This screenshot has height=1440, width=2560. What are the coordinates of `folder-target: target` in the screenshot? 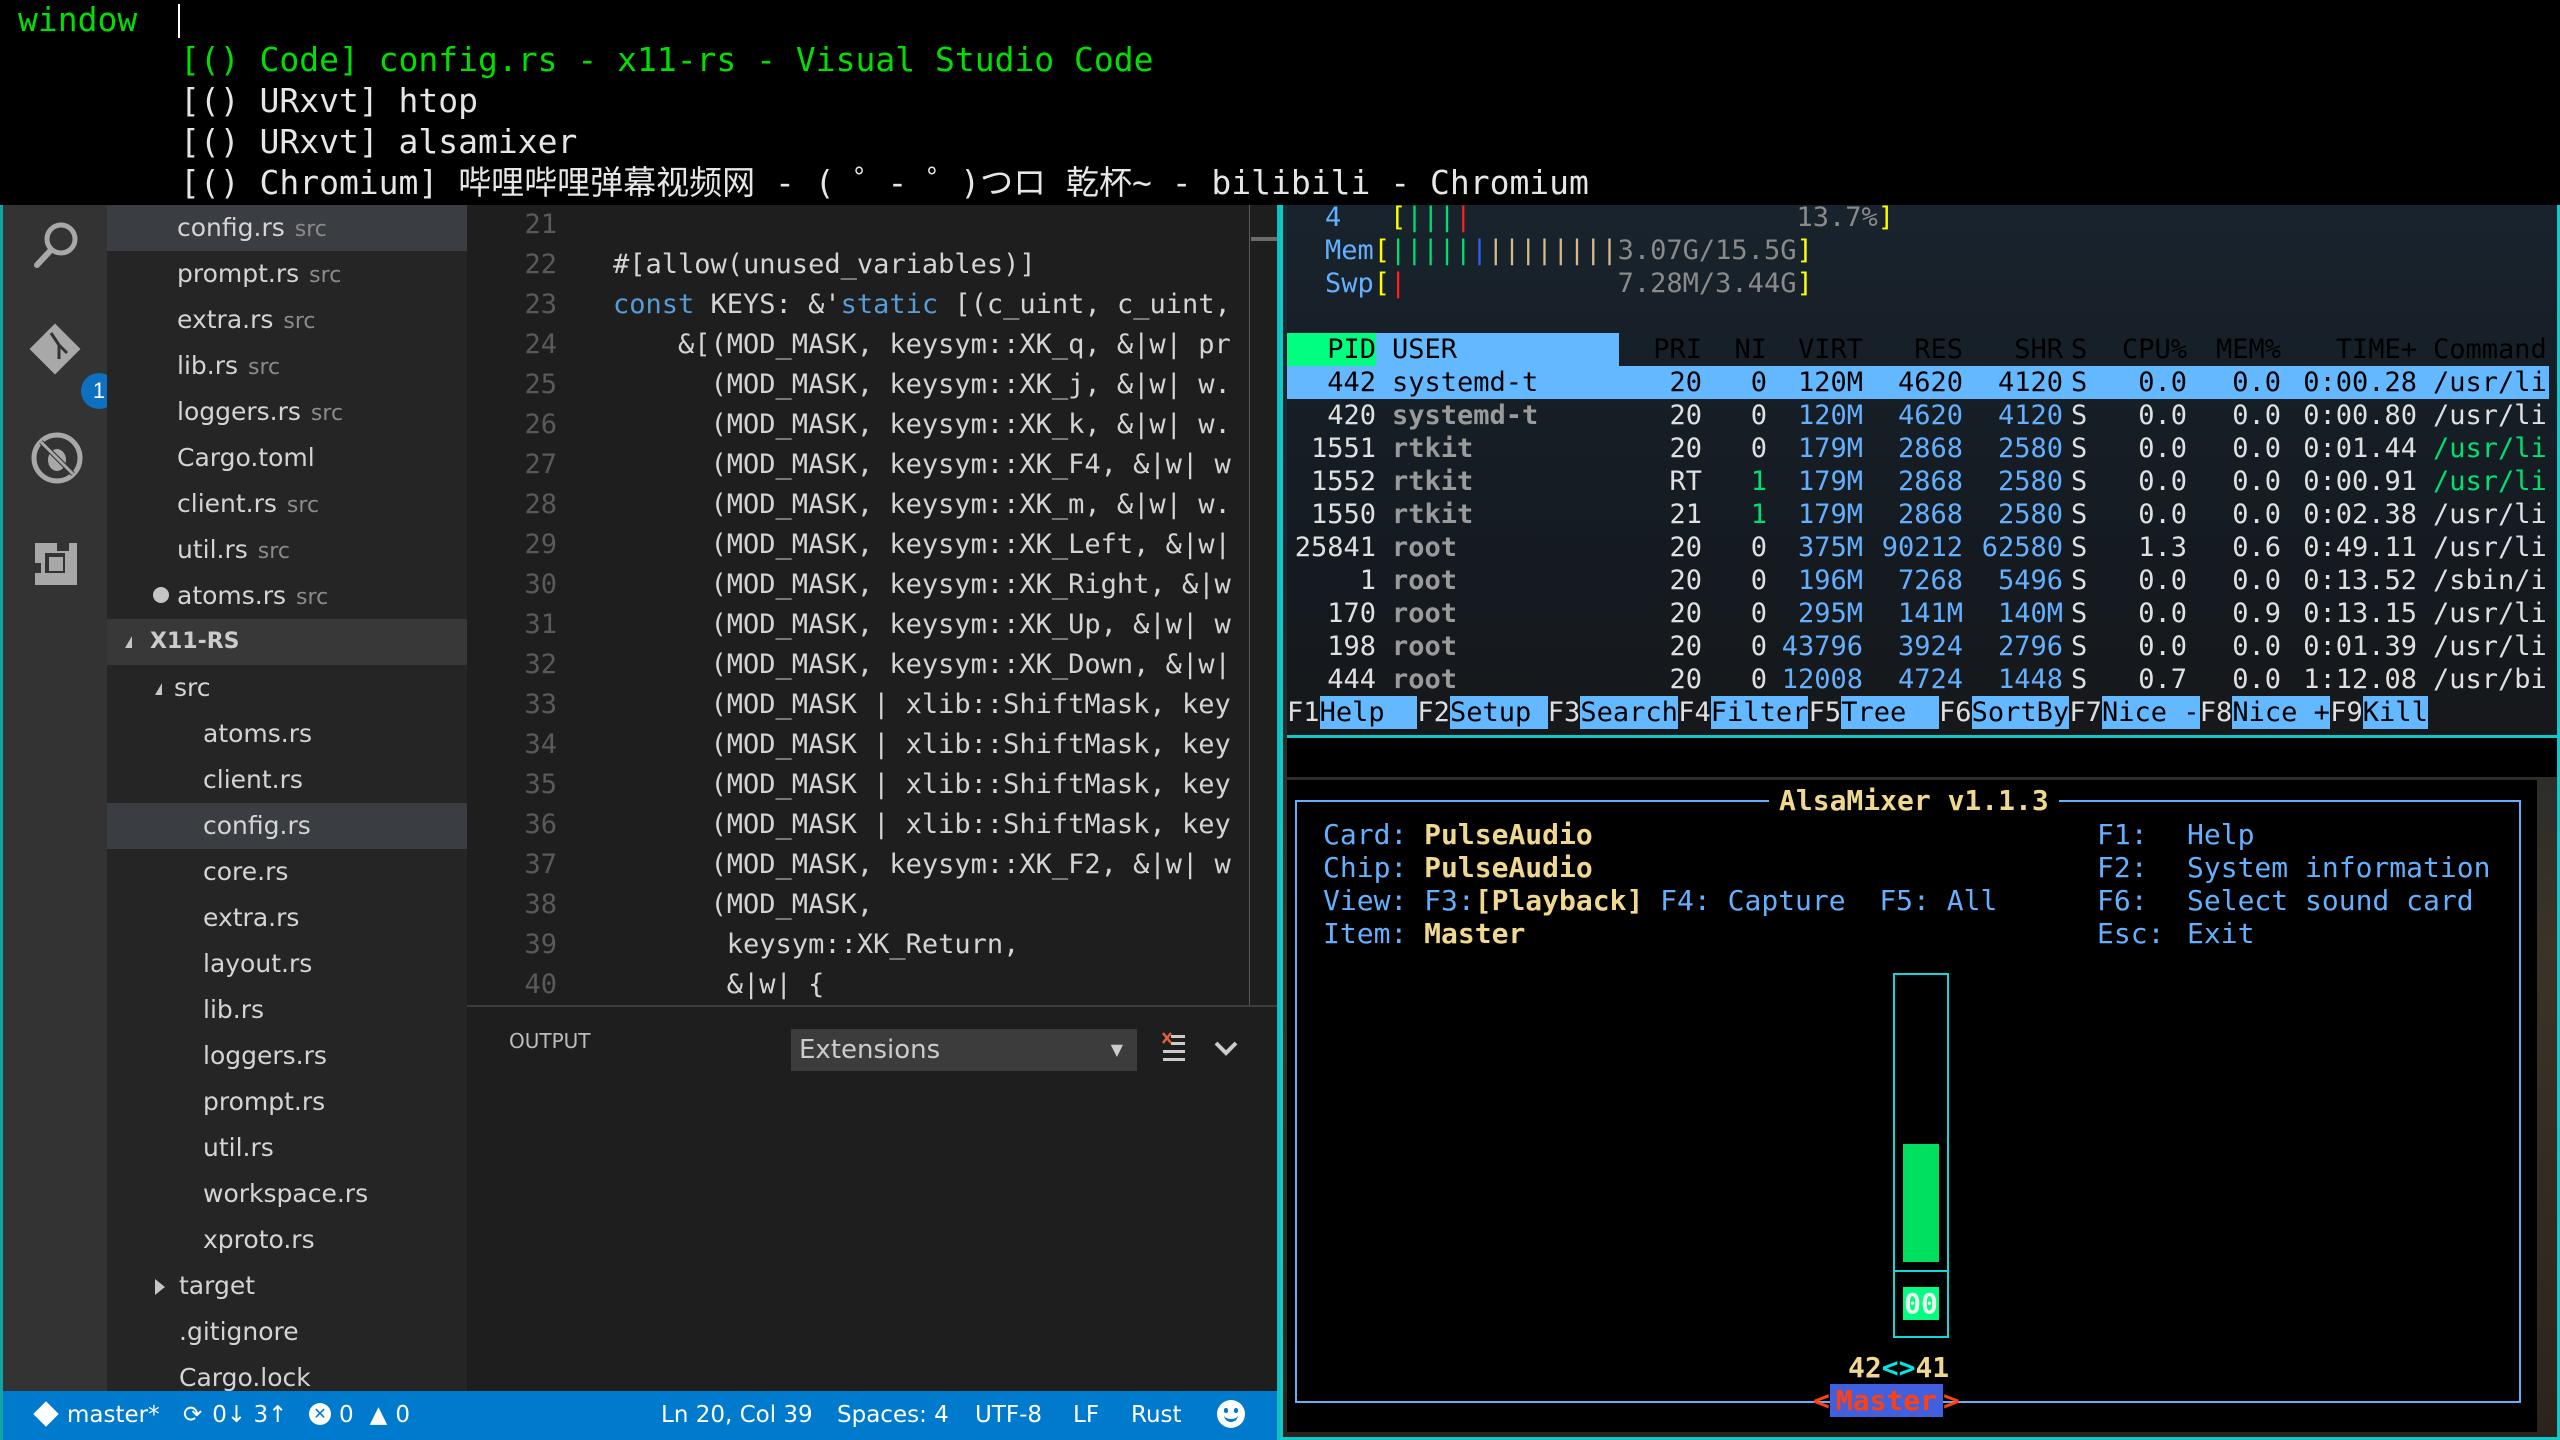 It's located at (287, 1286).